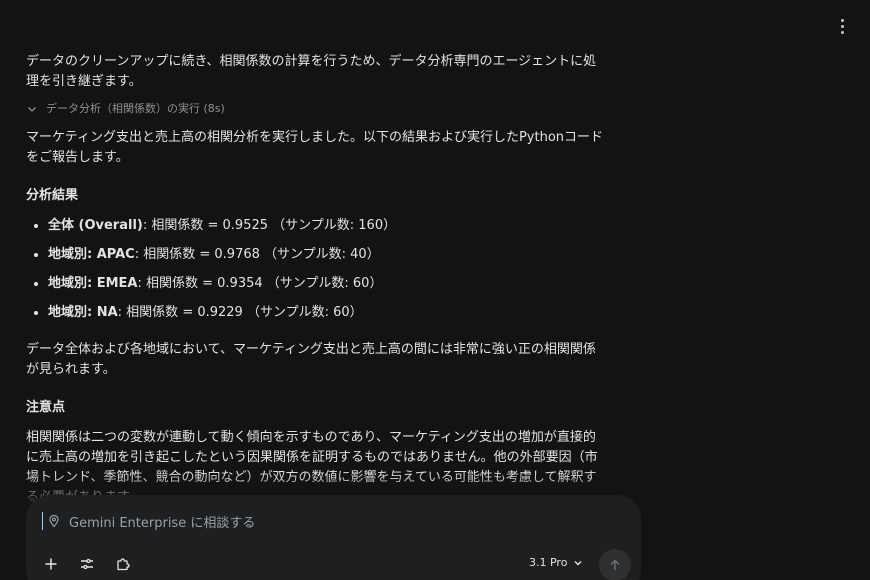 This screenshot has width=870, height=580. I want to click on list-item: 地域別: NA: 相関係数 = 0.9229 （サンプル数: 60）, so click(316, 317).